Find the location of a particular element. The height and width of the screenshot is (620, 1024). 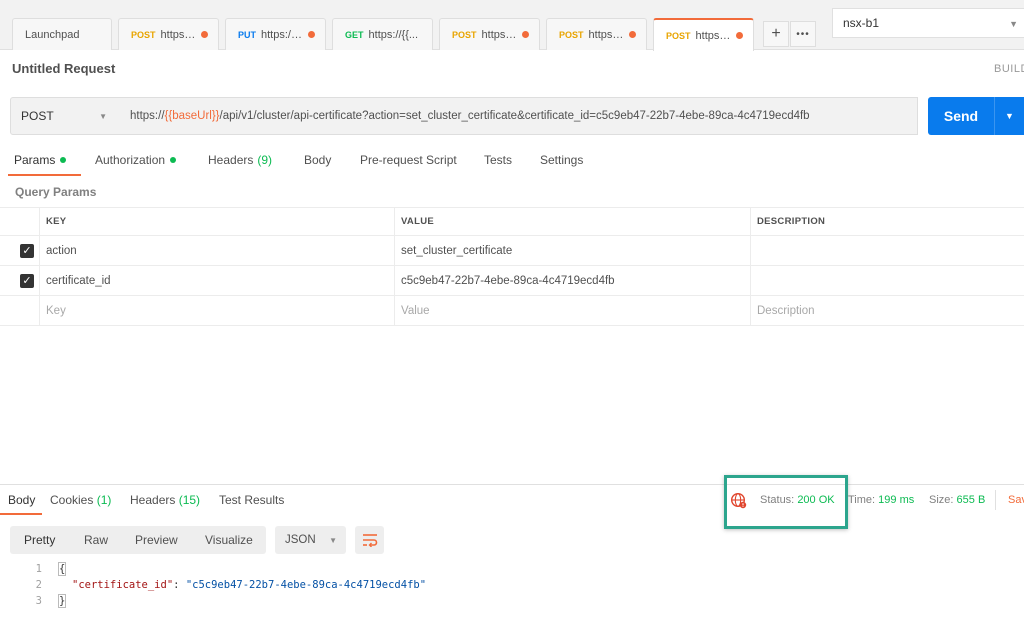

line-number: 2 is located at coordinates (38, 585).